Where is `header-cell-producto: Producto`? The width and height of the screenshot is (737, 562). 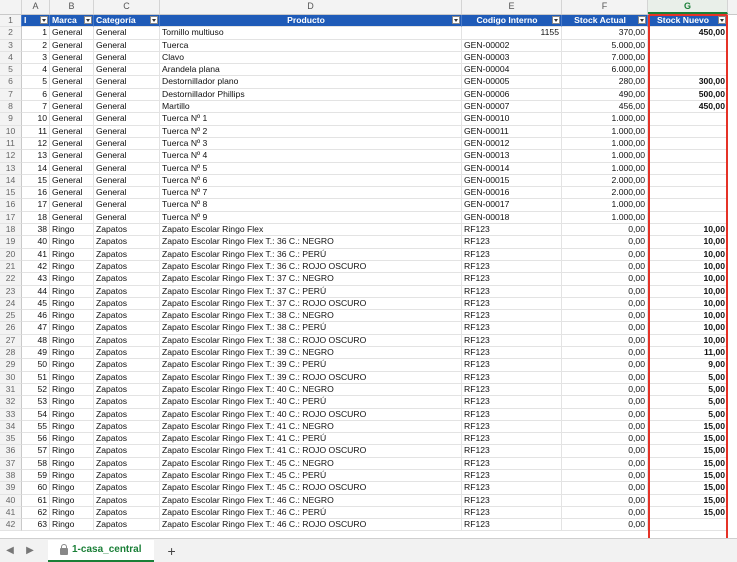
header-cell-producto: Producto is located at coordinates (311, 21).